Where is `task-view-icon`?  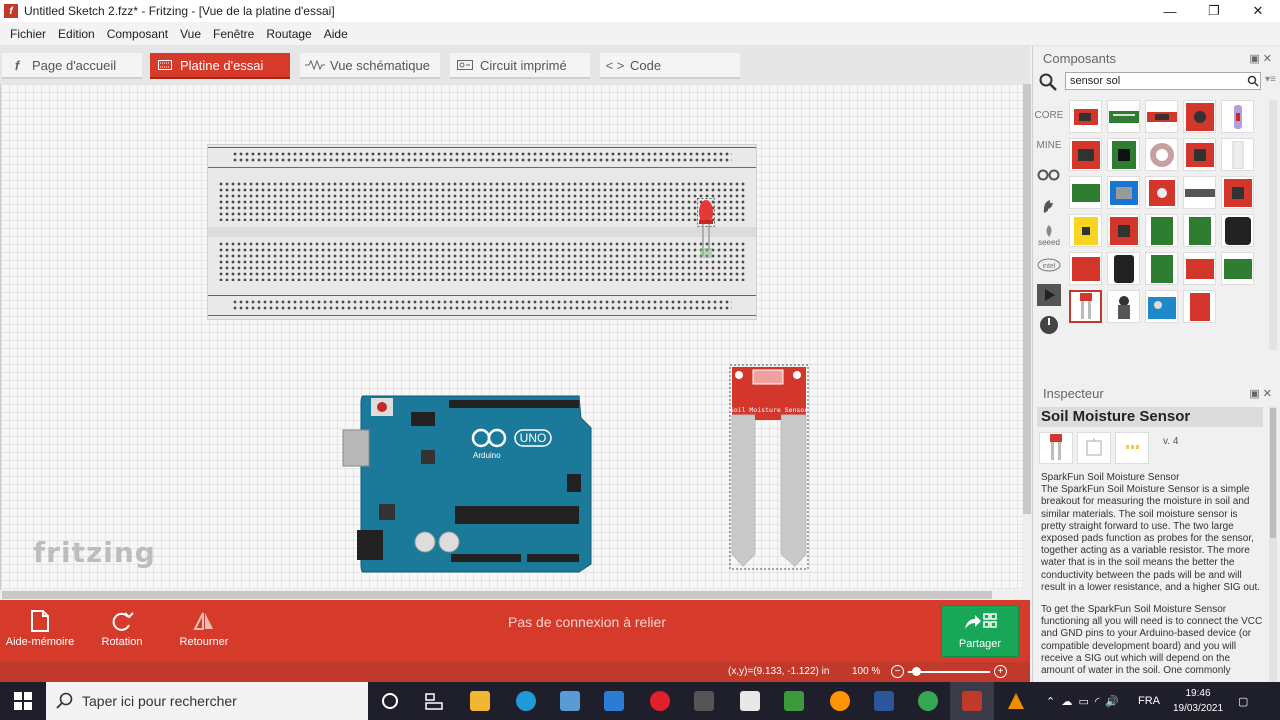
task-view-icon is located at coordinates (434, 701).